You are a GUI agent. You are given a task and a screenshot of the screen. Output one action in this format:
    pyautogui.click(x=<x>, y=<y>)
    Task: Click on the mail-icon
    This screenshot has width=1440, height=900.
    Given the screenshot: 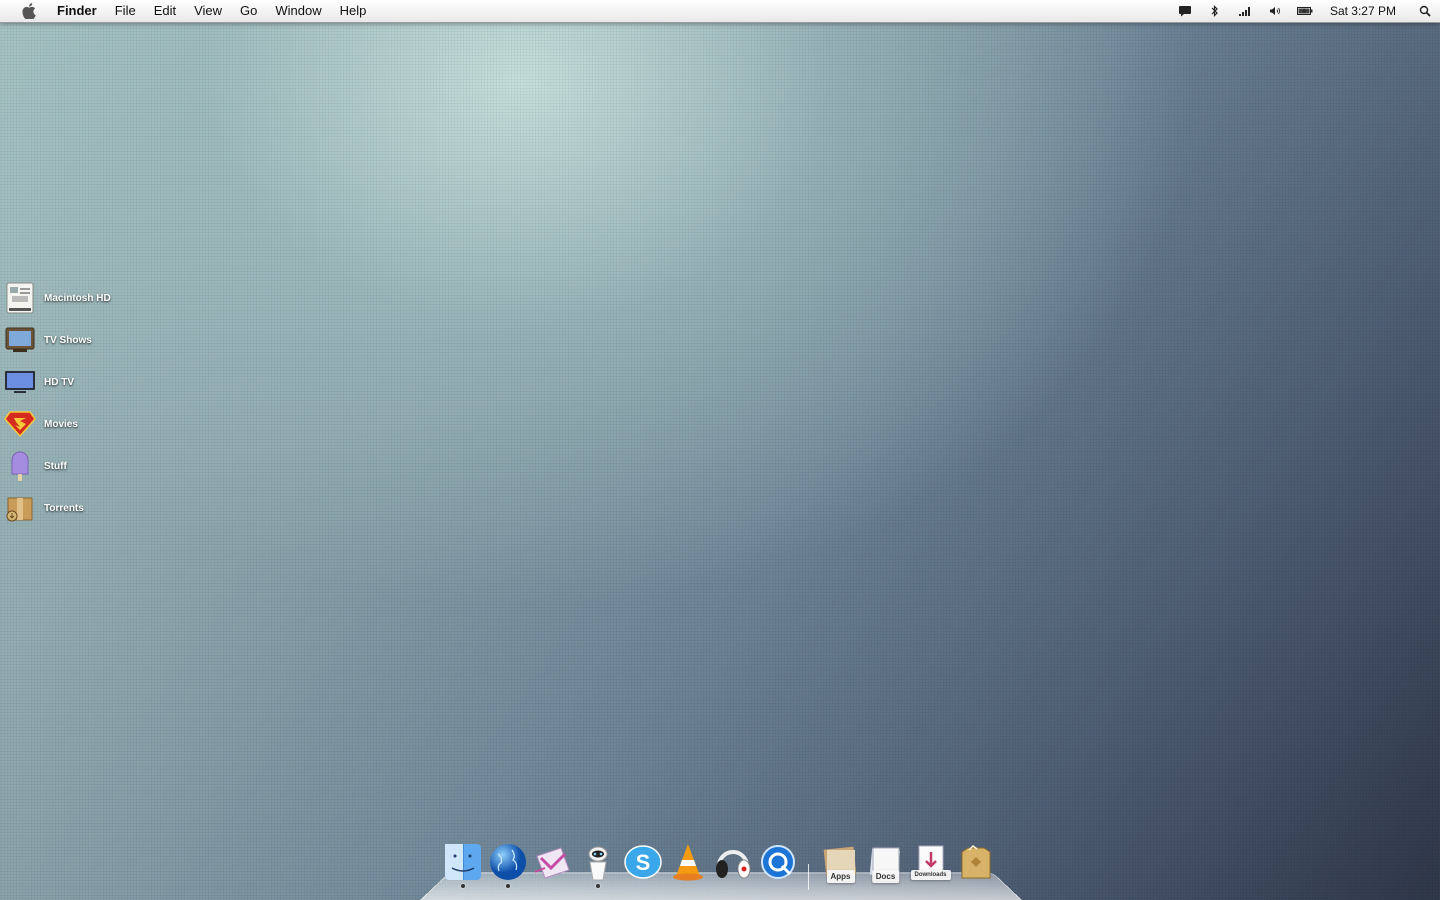 What is the action you would take?
    pyautogui.click(x=552, y=863)
    